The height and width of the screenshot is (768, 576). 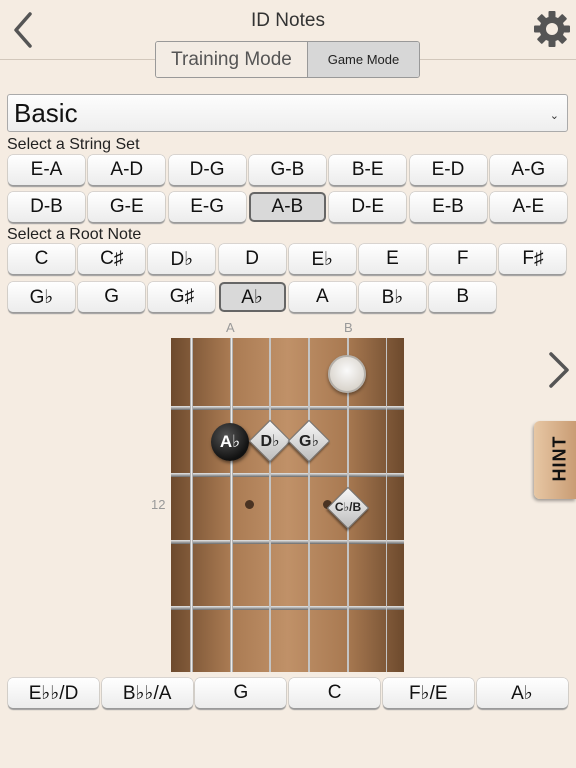 What do you see at coordinates (528, 207) in the screenshot?
I see `string-set-button-a-e: A-E` at bounding box center [528, 207].